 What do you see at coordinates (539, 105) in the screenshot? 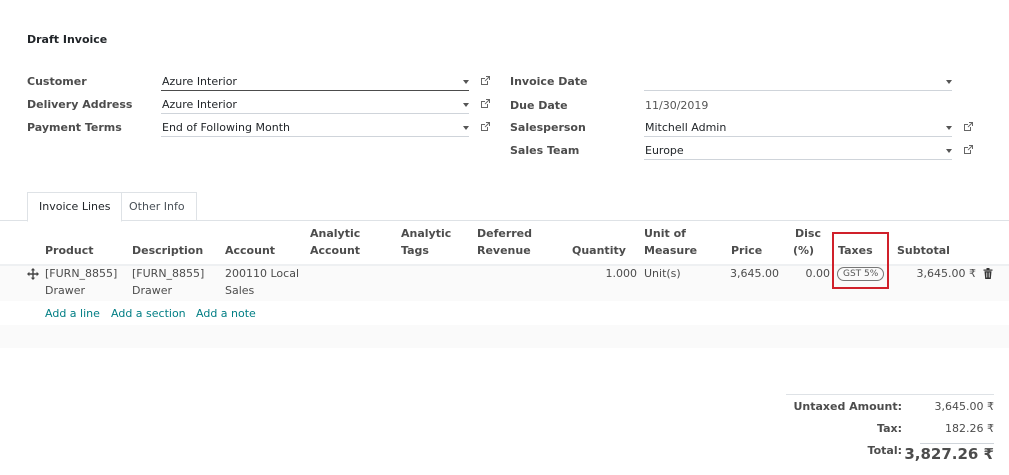
I see `due-date-label: Due Date` at bounding box center [539, 105].